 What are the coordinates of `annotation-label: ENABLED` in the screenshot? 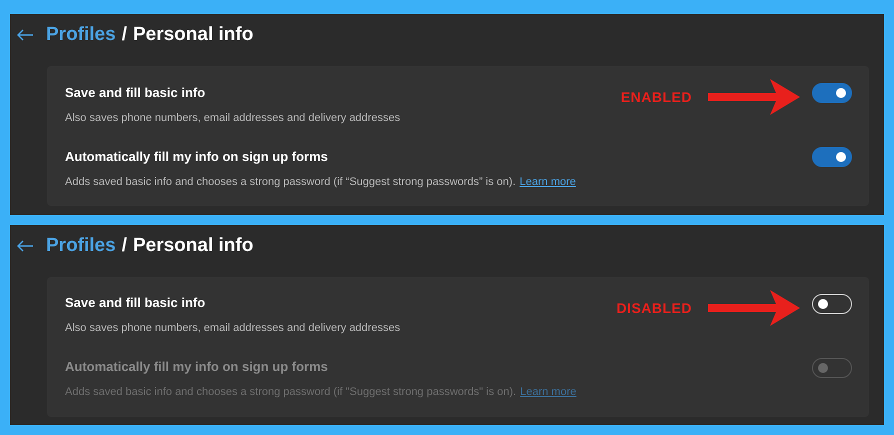 It's located at (656, 97).